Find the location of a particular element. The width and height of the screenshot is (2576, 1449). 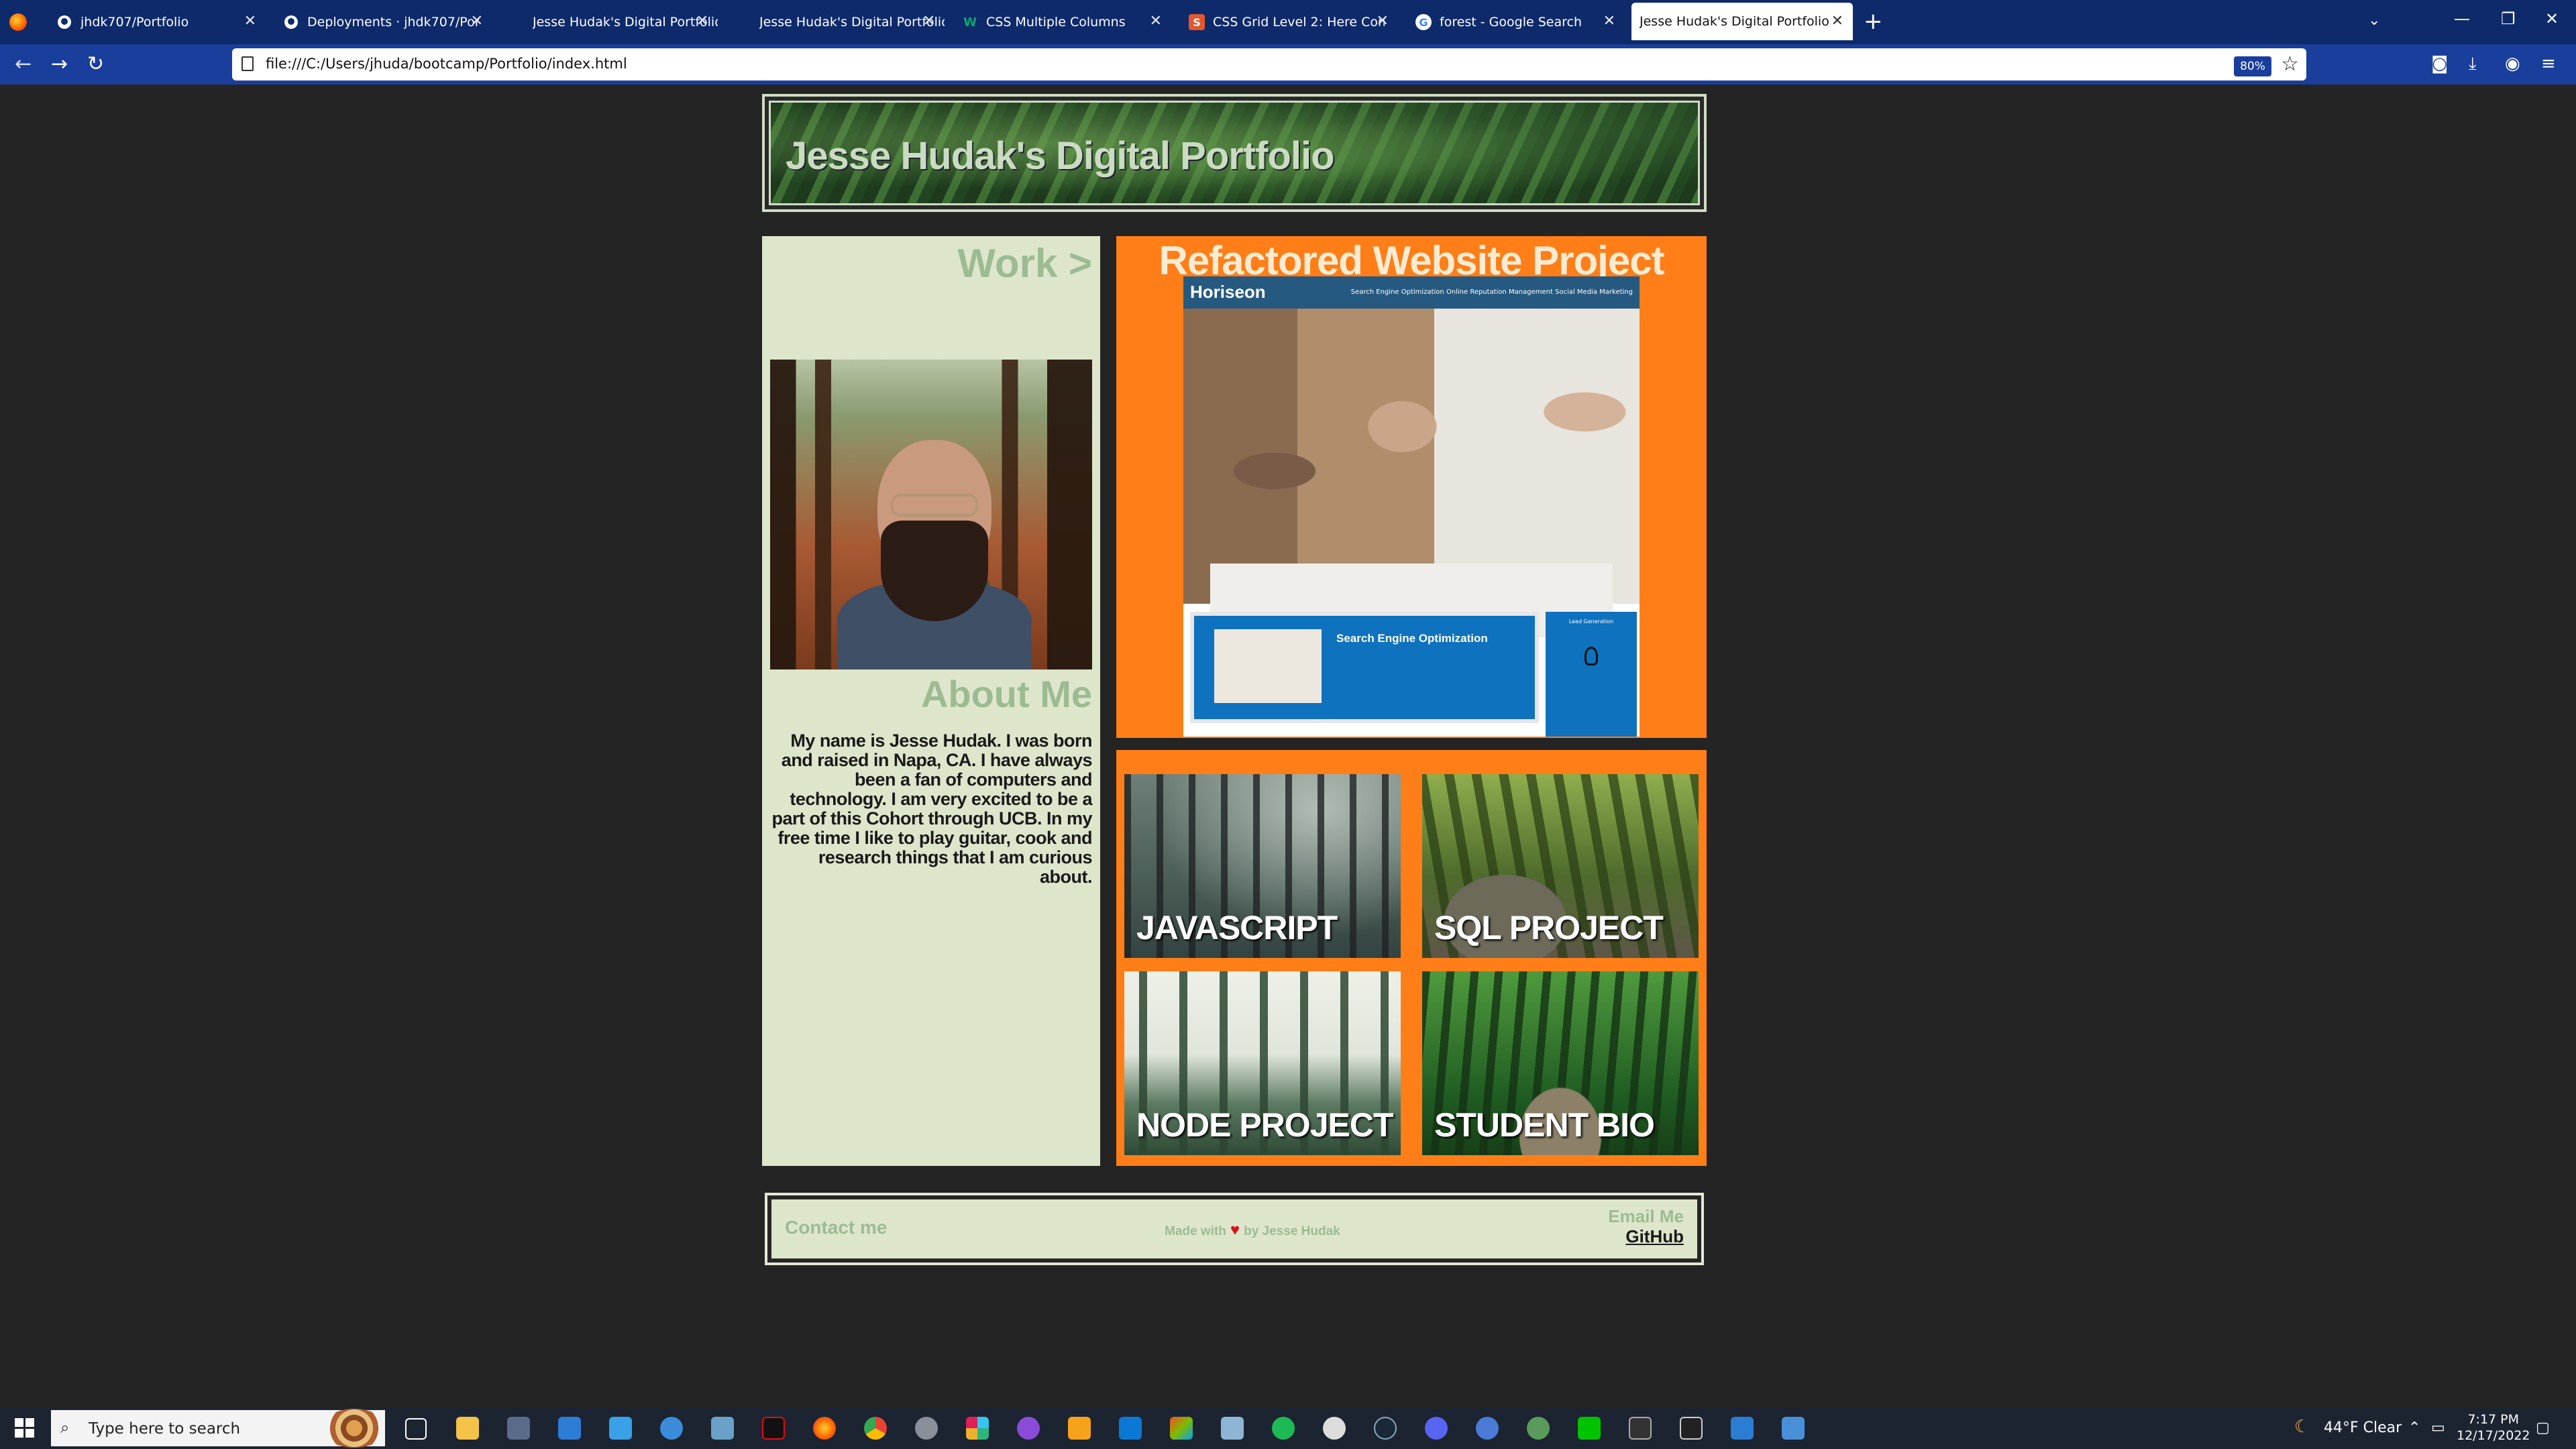

mail-icon is located at coordinates (1742, 1428).